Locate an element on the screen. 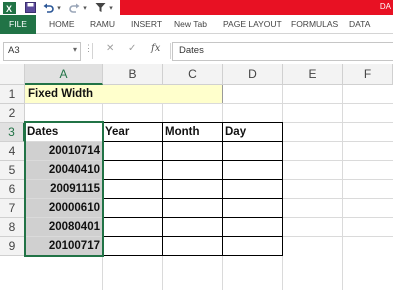 The width and height of the screenshot is (393, 290). svg-text: X is located at coordinates (9, 9).